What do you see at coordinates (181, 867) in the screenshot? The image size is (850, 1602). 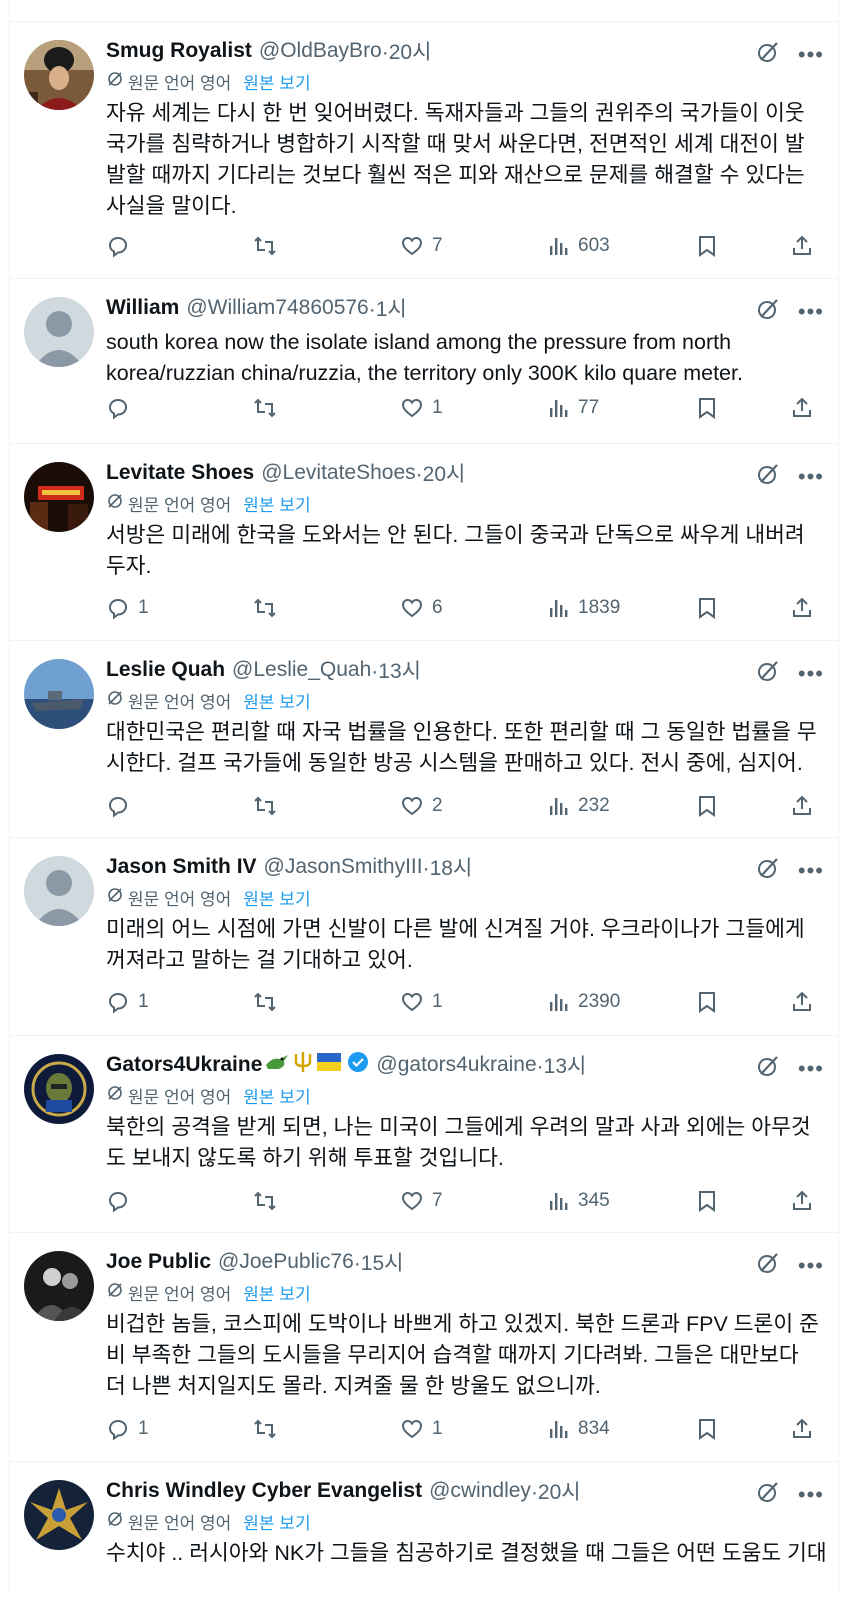 I see `display-name: Jason Smith IV` at bounding box center [181, 867].